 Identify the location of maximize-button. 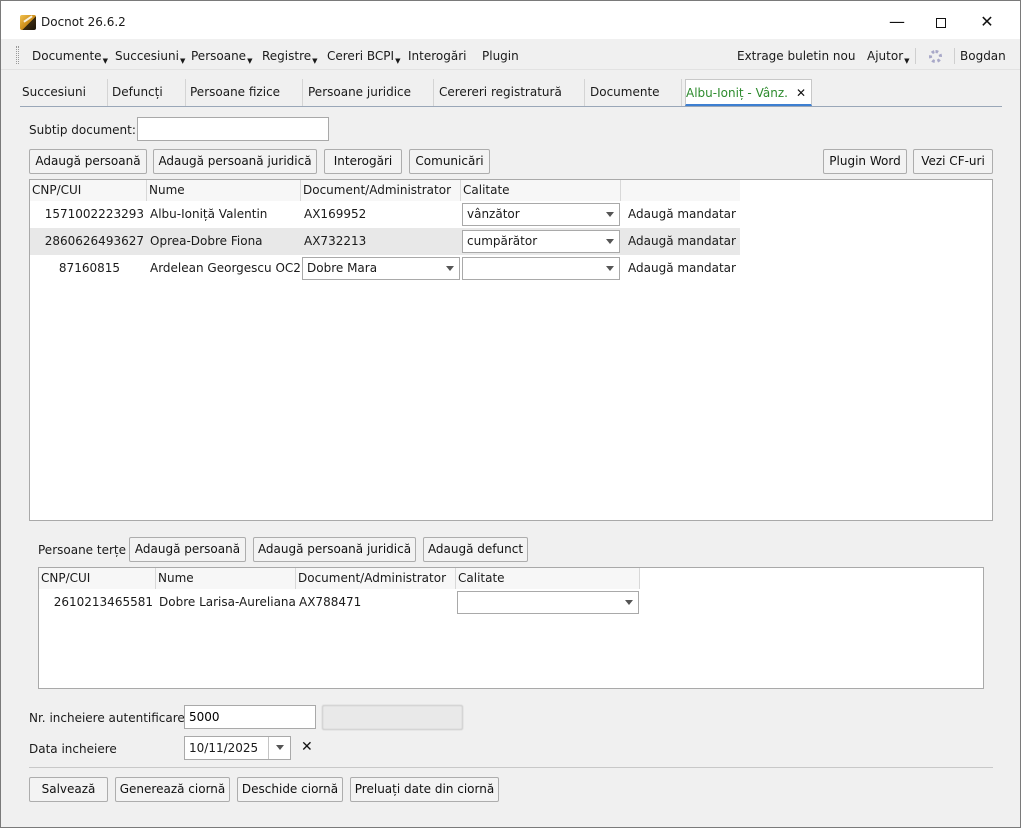
(941, 22).